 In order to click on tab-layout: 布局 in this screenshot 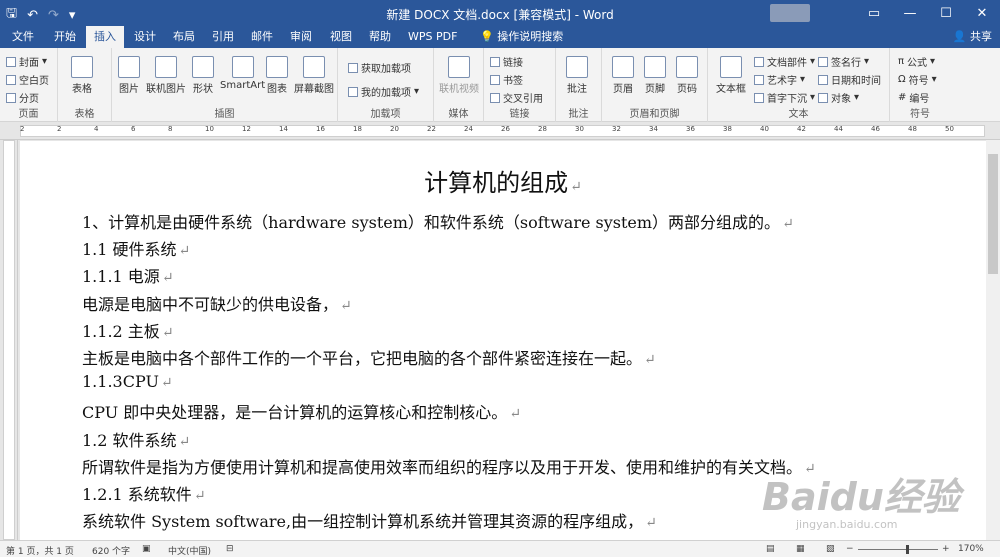, I will do `click(184, 37)`.